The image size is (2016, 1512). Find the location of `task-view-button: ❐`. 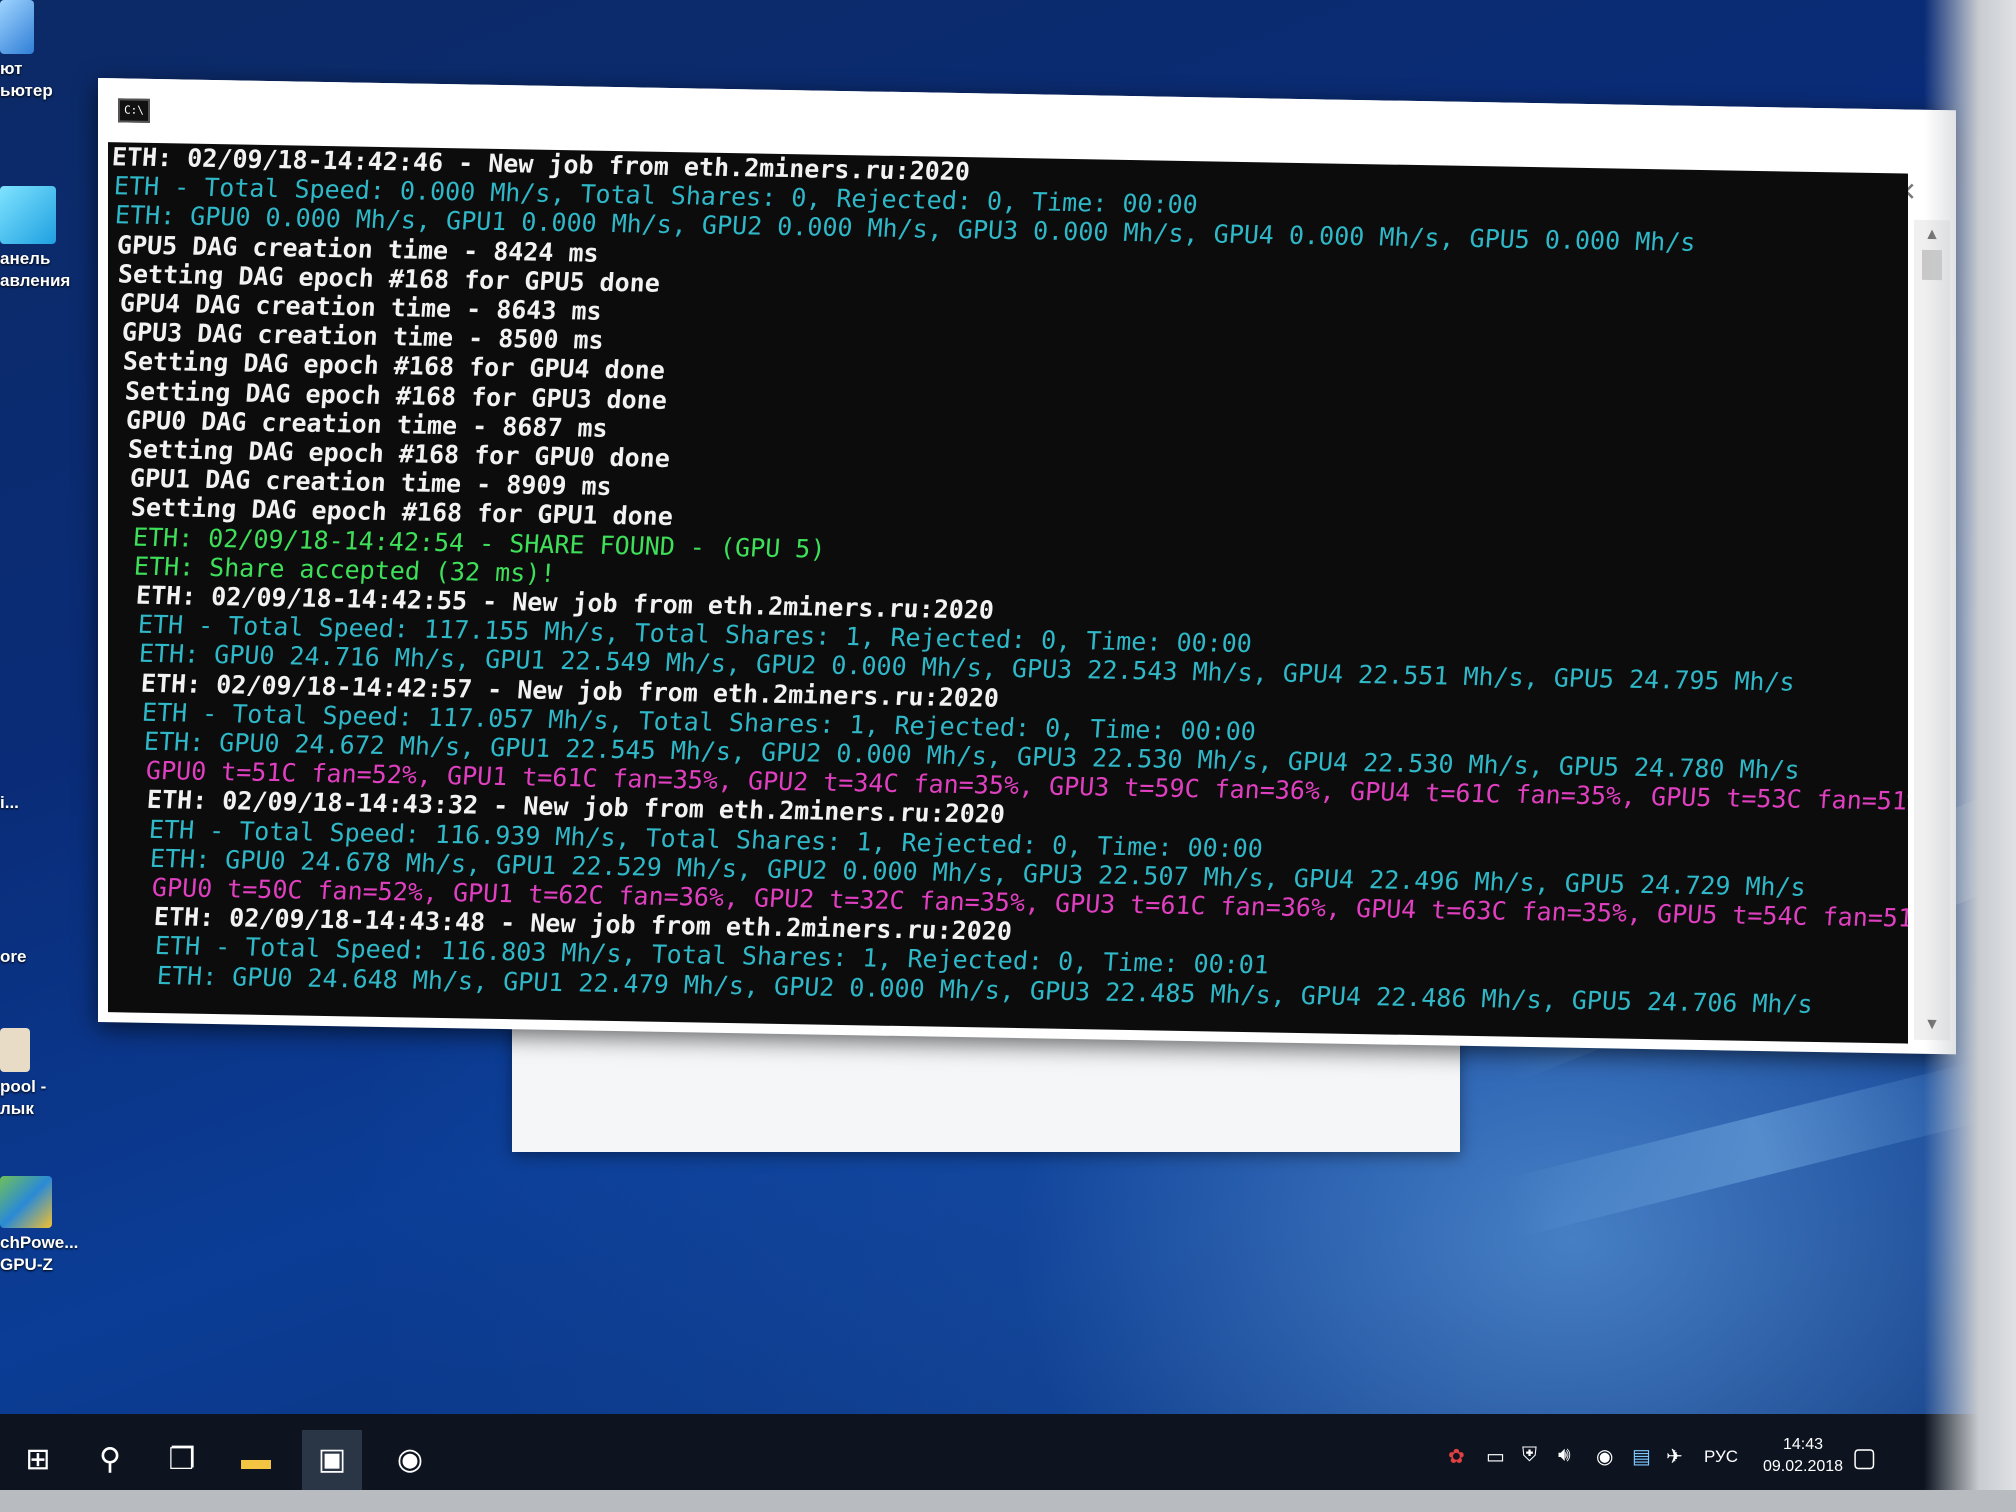

task-view-button: ❐ is located at coordinates (182, 1460).